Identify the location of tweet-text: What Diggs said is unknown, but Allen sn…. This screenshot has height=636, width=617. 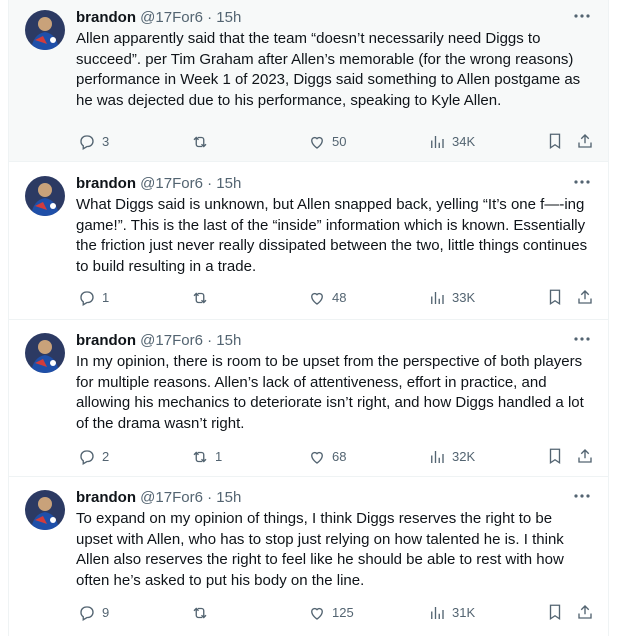
(332, 235).